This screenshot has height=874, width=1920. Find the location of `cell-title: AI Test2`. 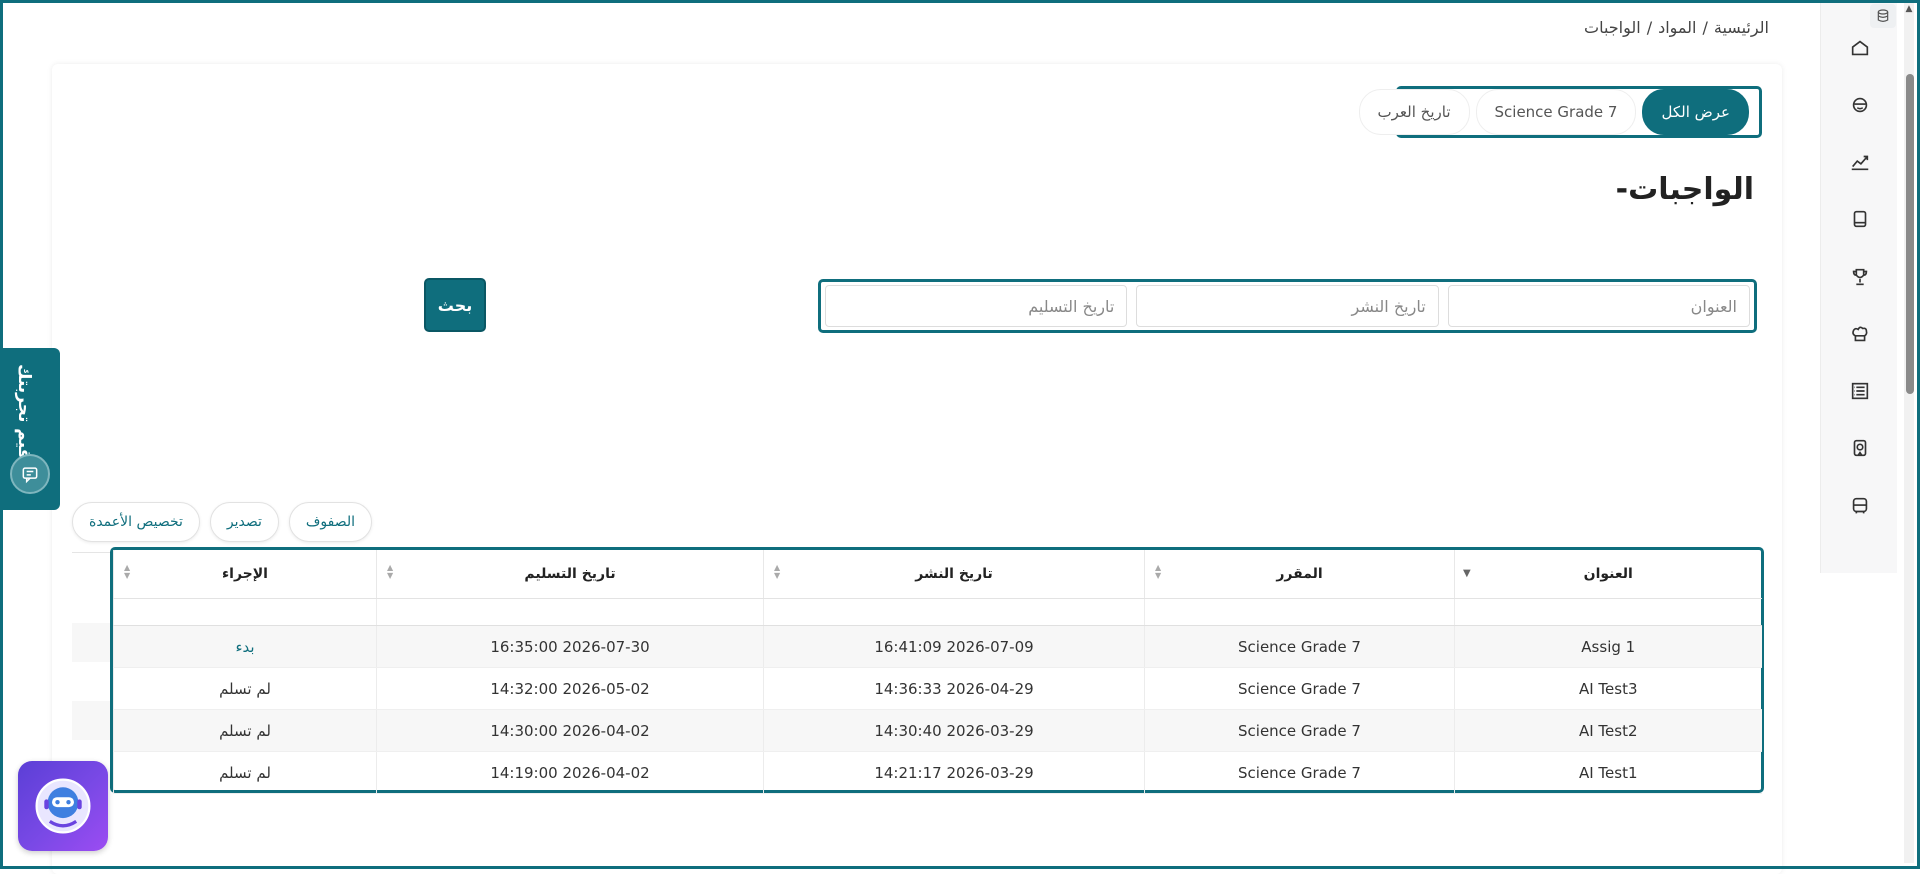

cell-title: AI Test2 is located at coordinates (1608, 730).